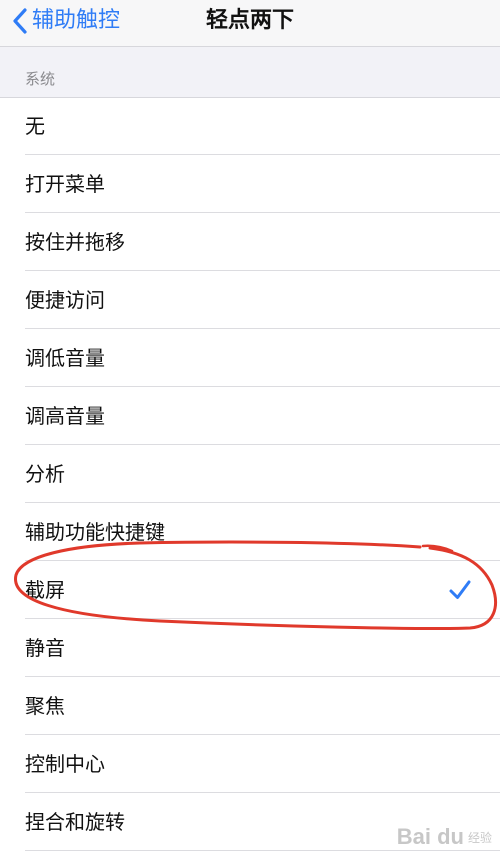 The width and height of the screenshot is (500, 858). Describe the element at coordinates (250, 416) in the screenshot. I see `list-item: 调高音量` at that location.